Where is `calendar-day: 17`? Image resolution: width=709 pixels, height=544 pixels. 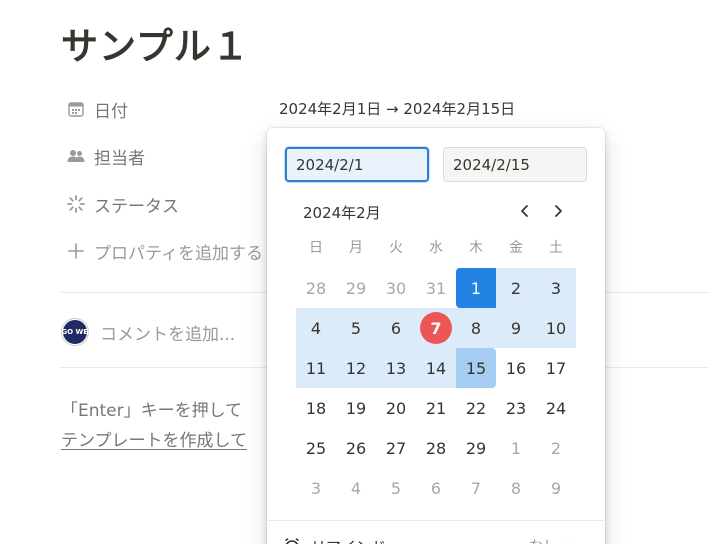
calendar-day: 17 is located at coordinates (556, 368).